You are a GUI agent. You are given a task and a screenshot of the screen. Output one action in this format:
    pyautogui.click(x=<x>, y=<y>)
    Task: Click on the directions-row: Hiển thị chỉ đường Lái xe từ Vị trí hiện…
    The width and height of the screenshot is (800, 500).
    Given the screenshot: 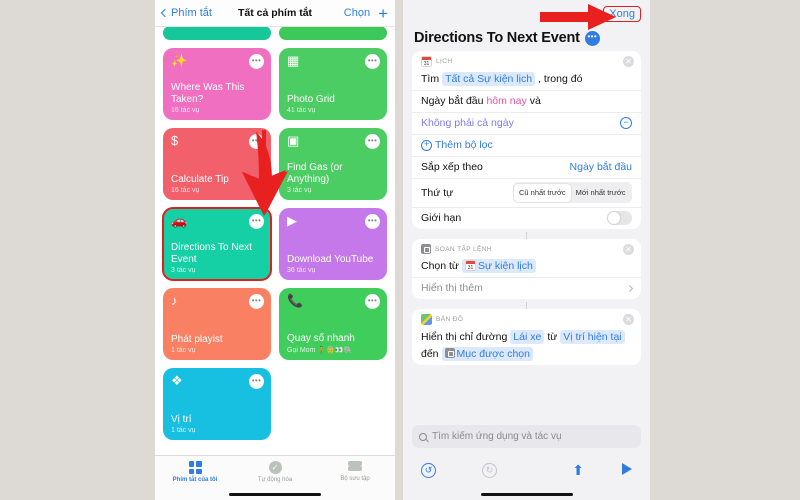 What is the action you would take?
    pyautogui.click(x=526, y=346)
    